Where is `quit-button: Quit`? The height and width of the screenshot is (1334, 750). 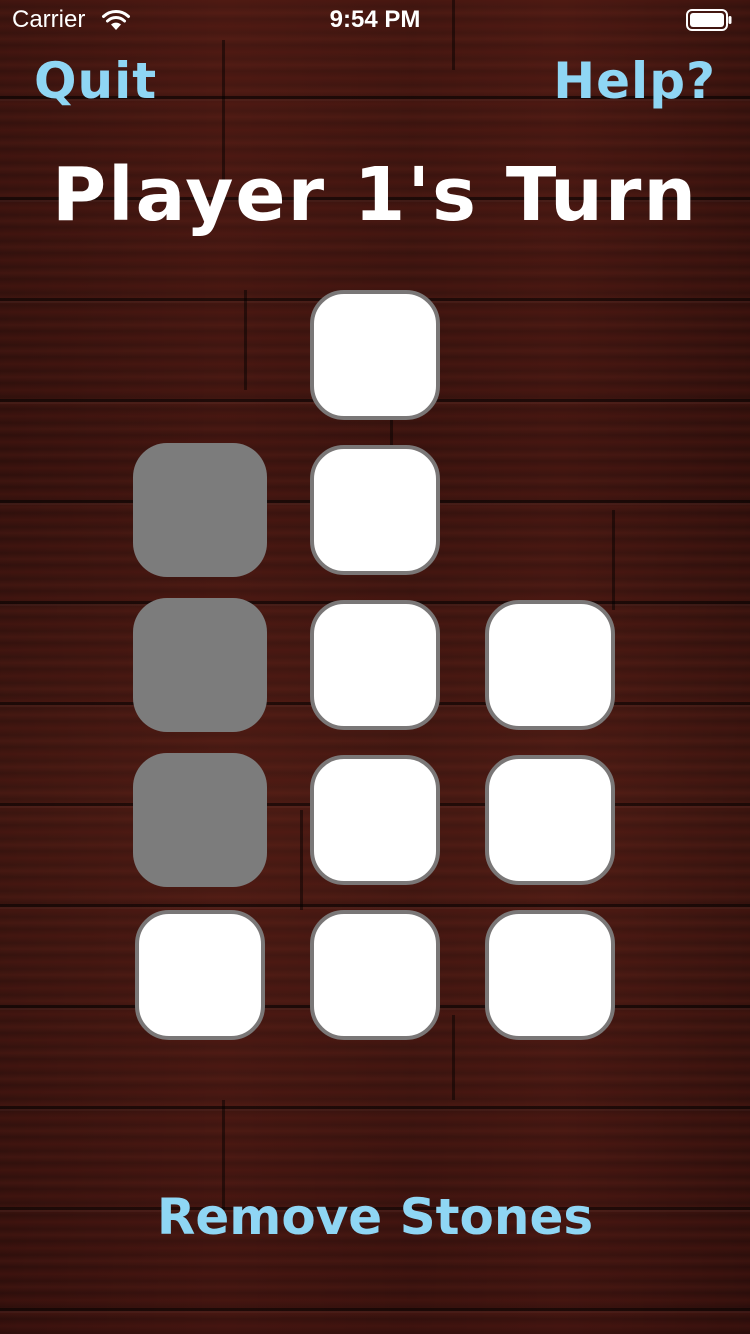 quit-button: Quit is located at coordinates (95, 81).